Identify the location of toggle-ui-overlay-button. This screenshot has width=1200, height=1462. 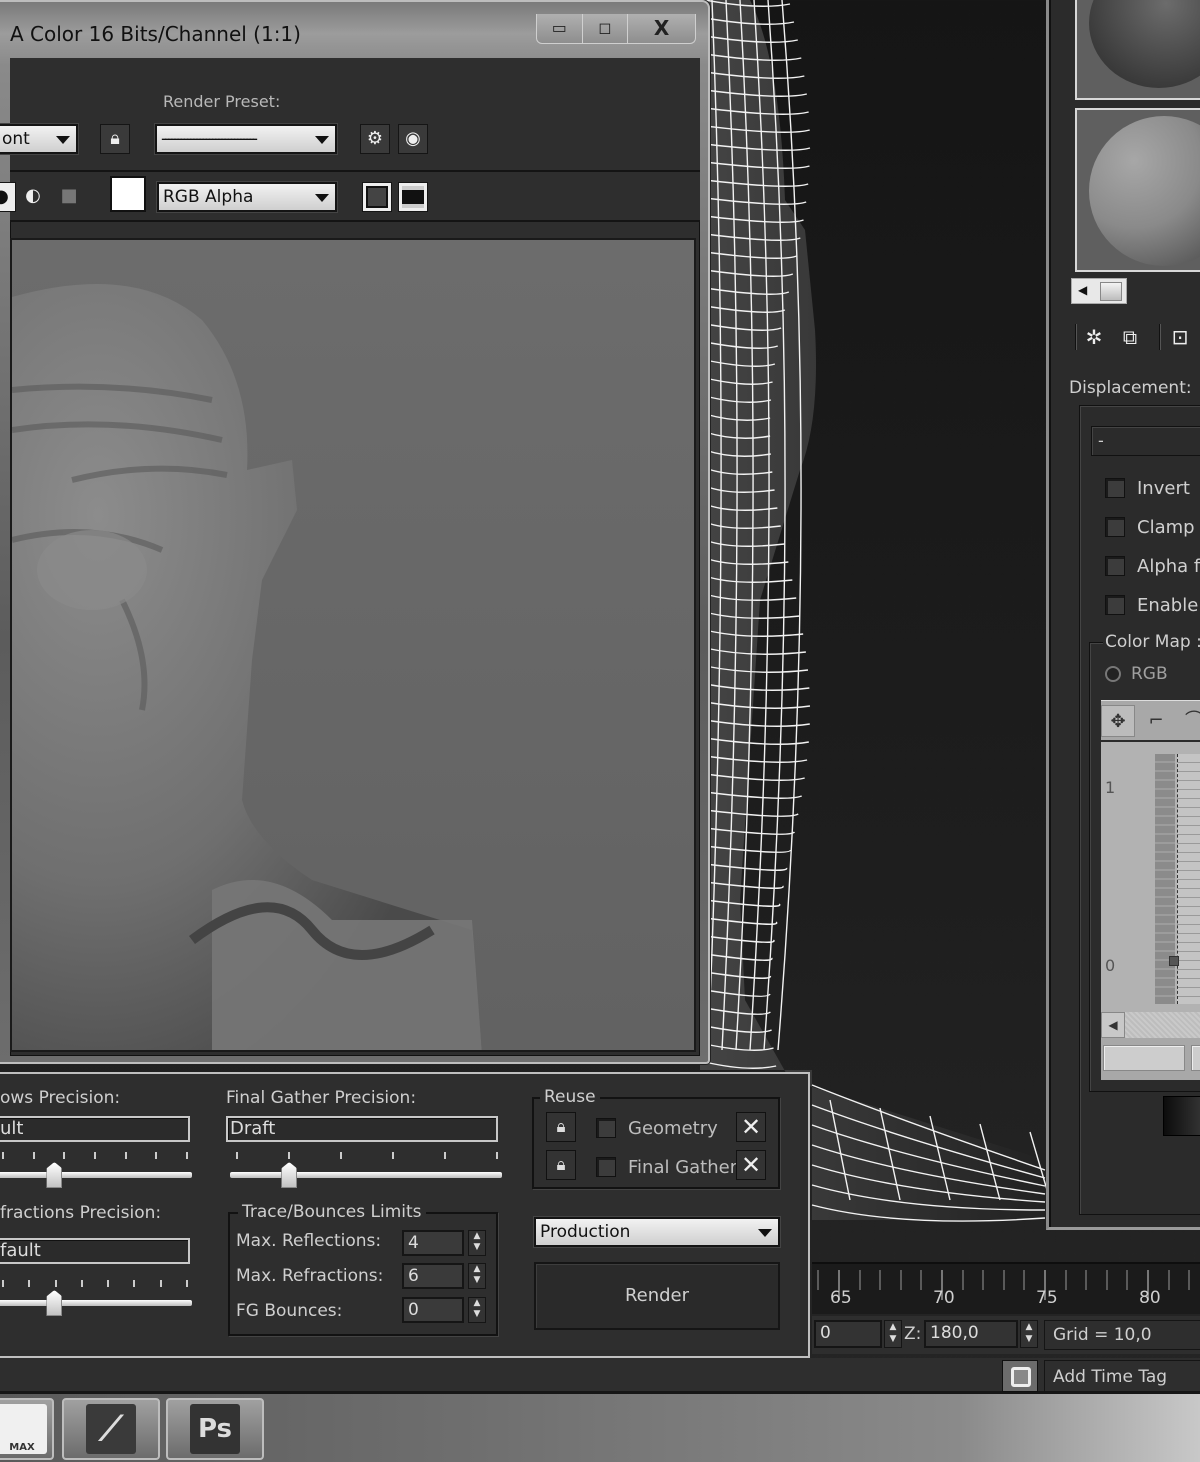
(377, 197).